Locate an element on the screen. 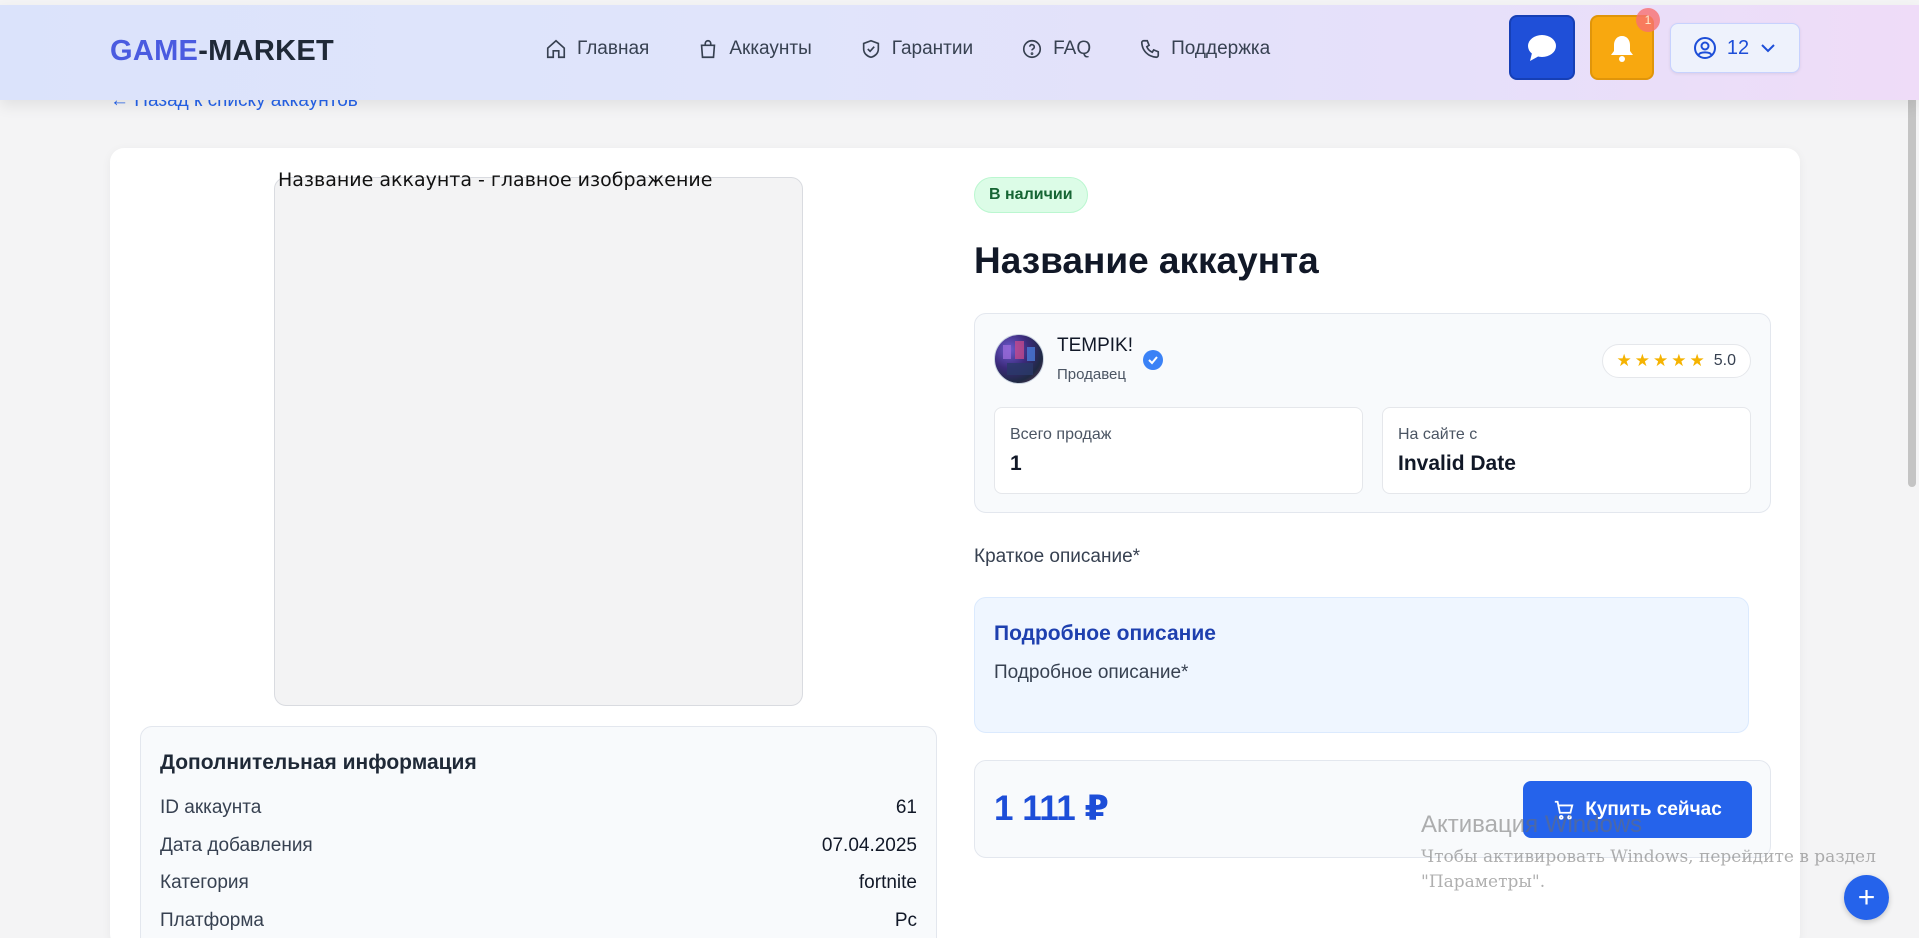 The height and width of the screenshot is (938, 1919). nav-label: Главная is located at coordinates (613, 48).